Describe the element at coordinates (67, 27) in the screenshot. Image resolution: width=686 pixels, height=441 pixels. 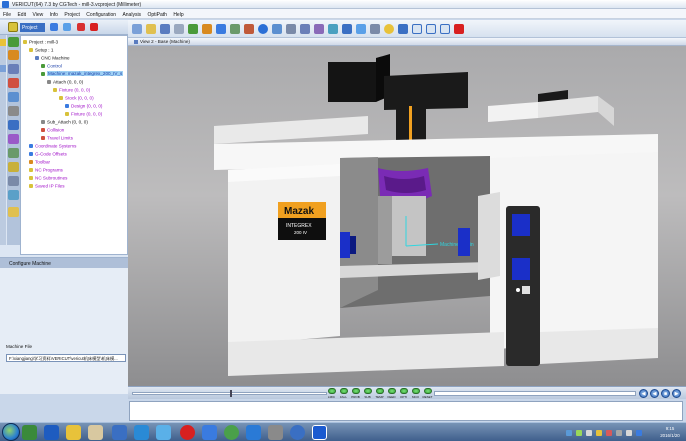
I see `redo-icon` at that location.